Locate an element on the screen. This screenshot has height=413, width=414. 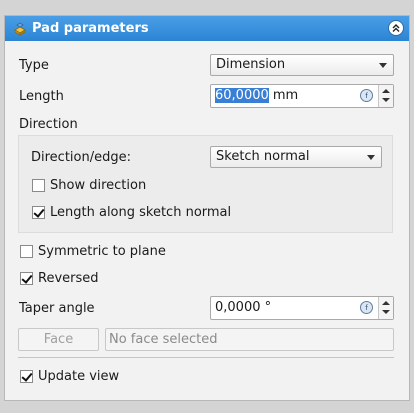
face-field: No face selected is located at coordinates (249, 339).